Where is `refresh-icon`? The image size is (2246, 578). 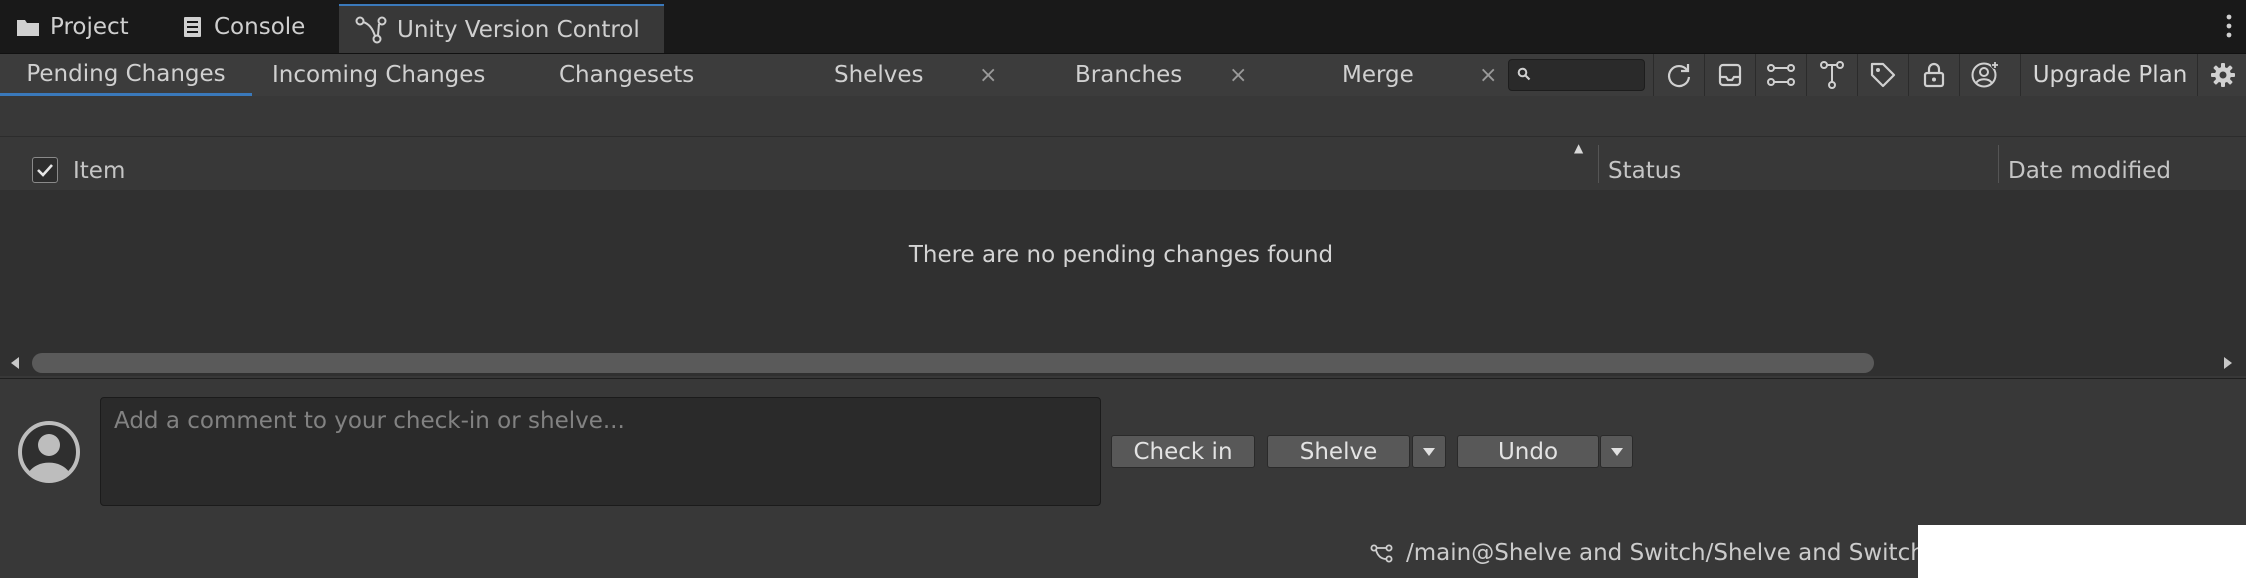 refresh-icon is located at coordinates (1679, 75).